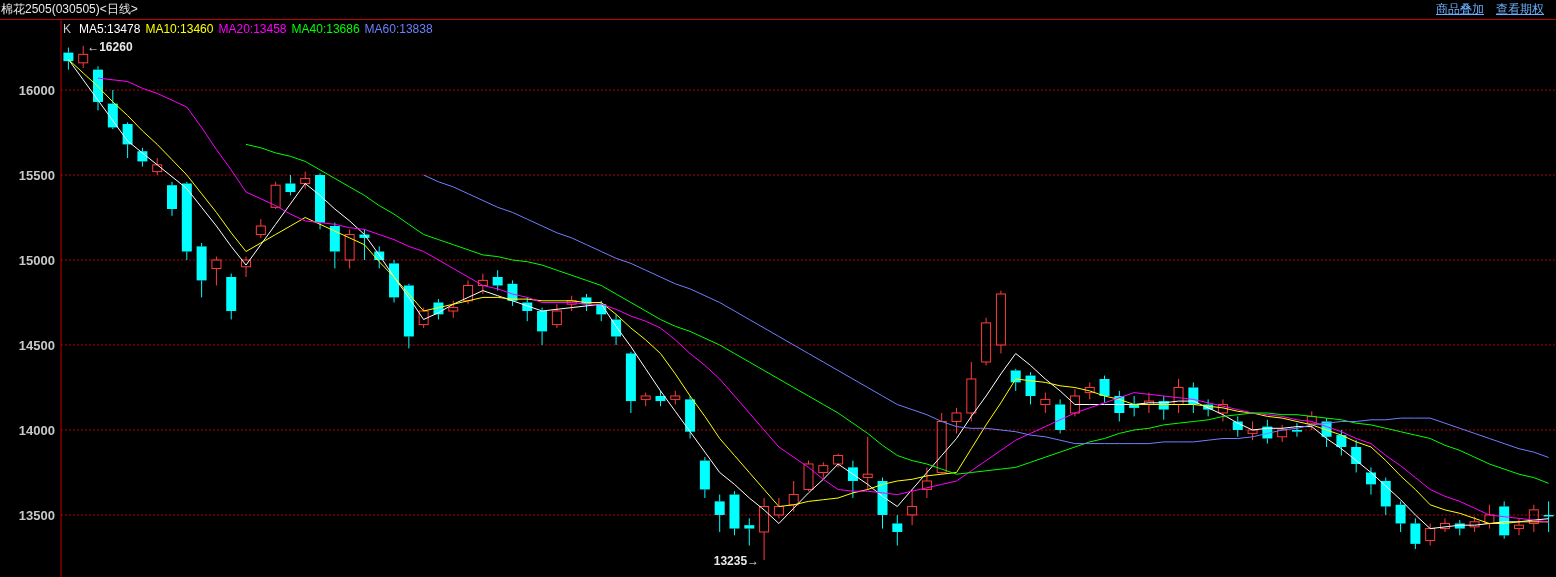 This screenshot has height=577, width=1556. What do you see at coordinates (69, 9) in the screenshot?
I see `window-title: 棉花2505(030505)<日线>` at bounding box center [69, 9].